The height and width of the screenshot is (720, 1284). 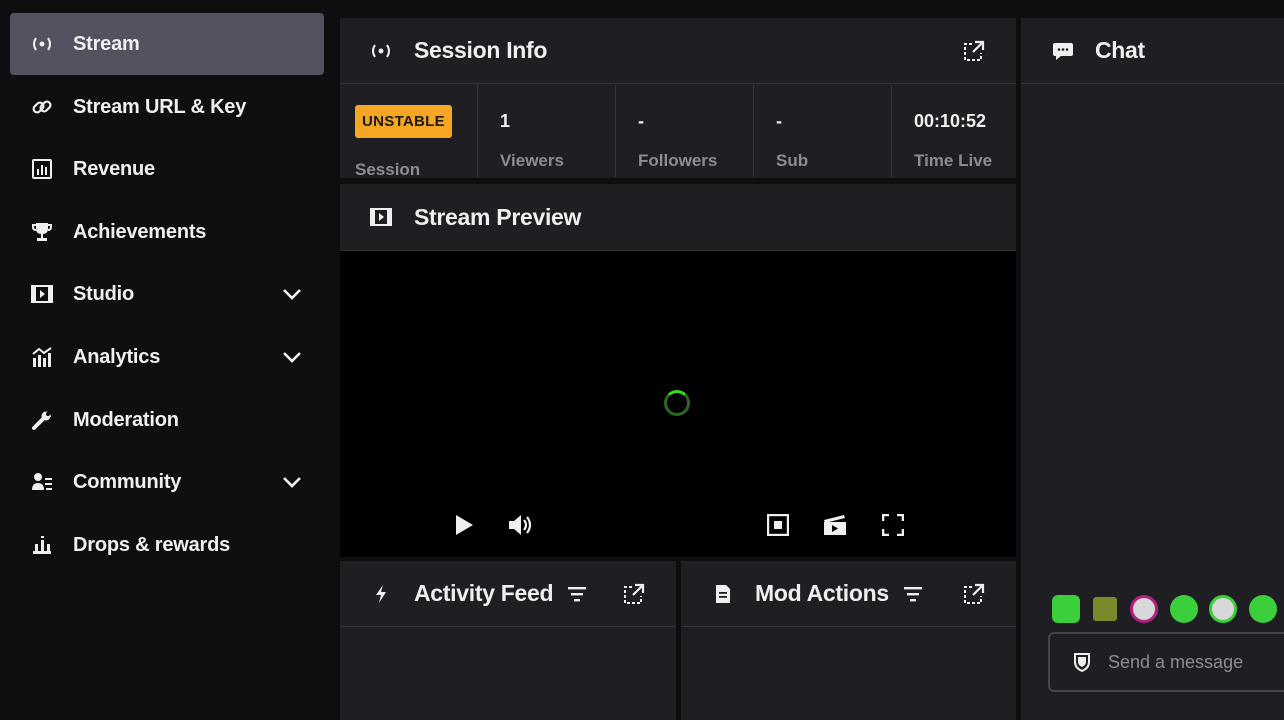 What do you see at coordinates (403, 121) in the screenshot?
I see `status-badge: UNSTABLE` at bounding box center [403, 121].